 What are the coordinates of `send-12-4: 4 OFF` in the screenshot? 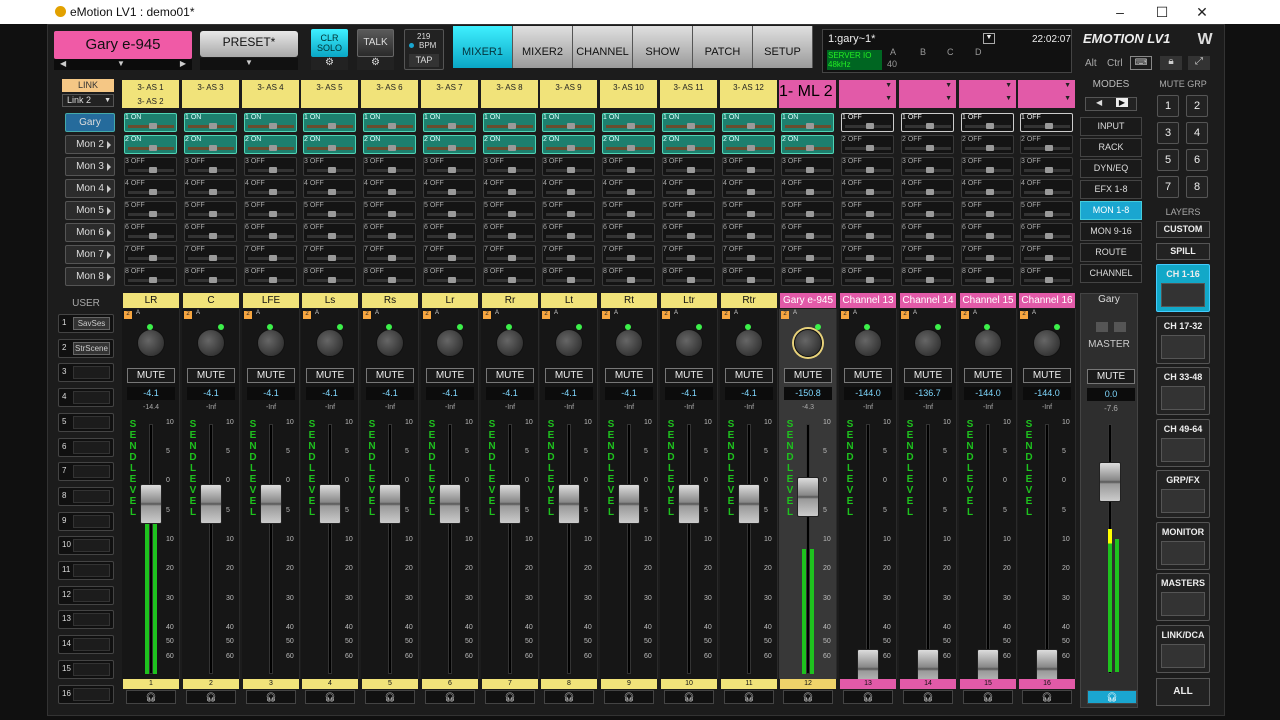 It's located at (807, 188).